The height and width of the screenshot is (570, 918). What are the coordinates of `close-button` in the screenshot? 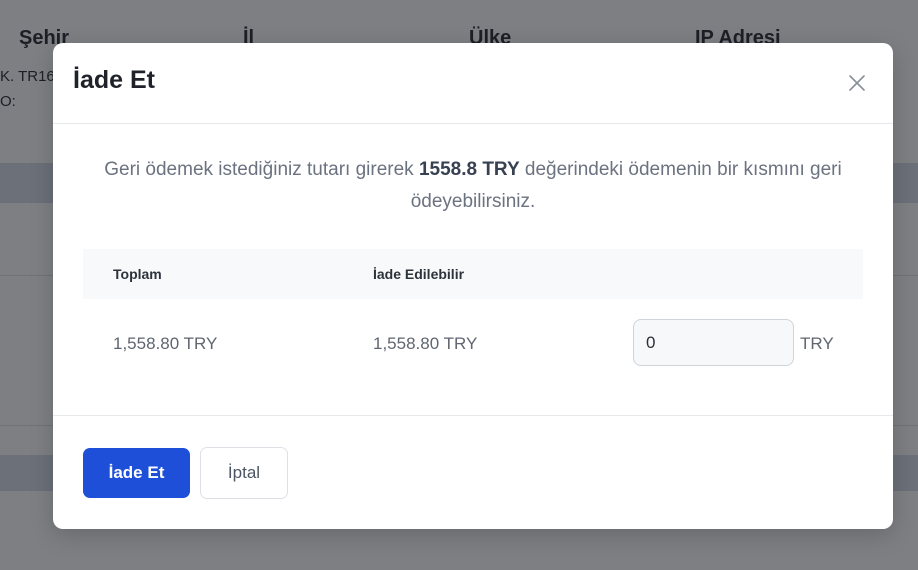 It's located at (857, 83).